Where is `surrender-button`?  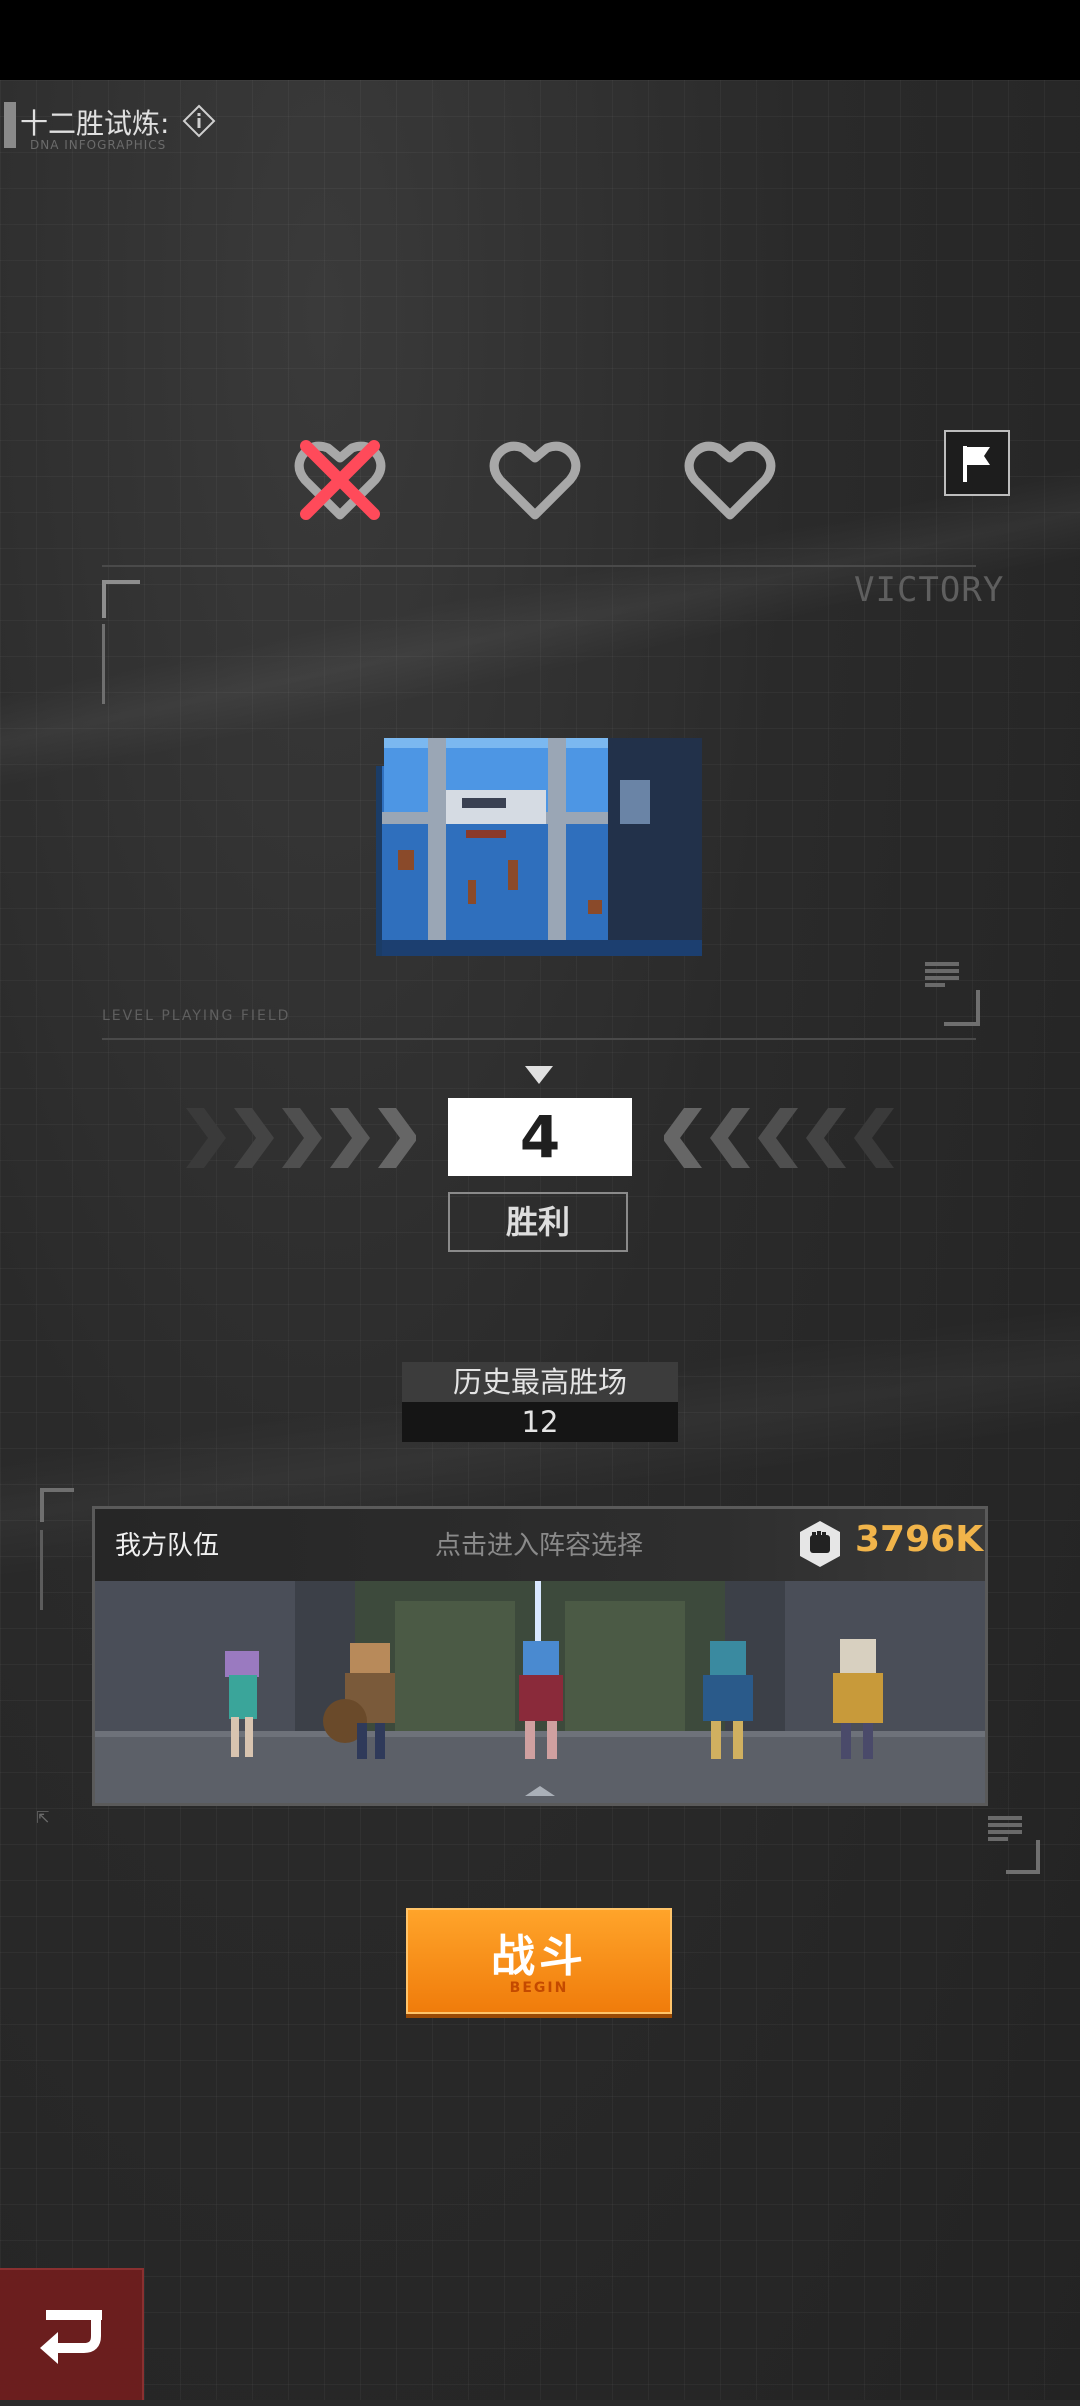 surrender-button is located at coordinates (977, 463).